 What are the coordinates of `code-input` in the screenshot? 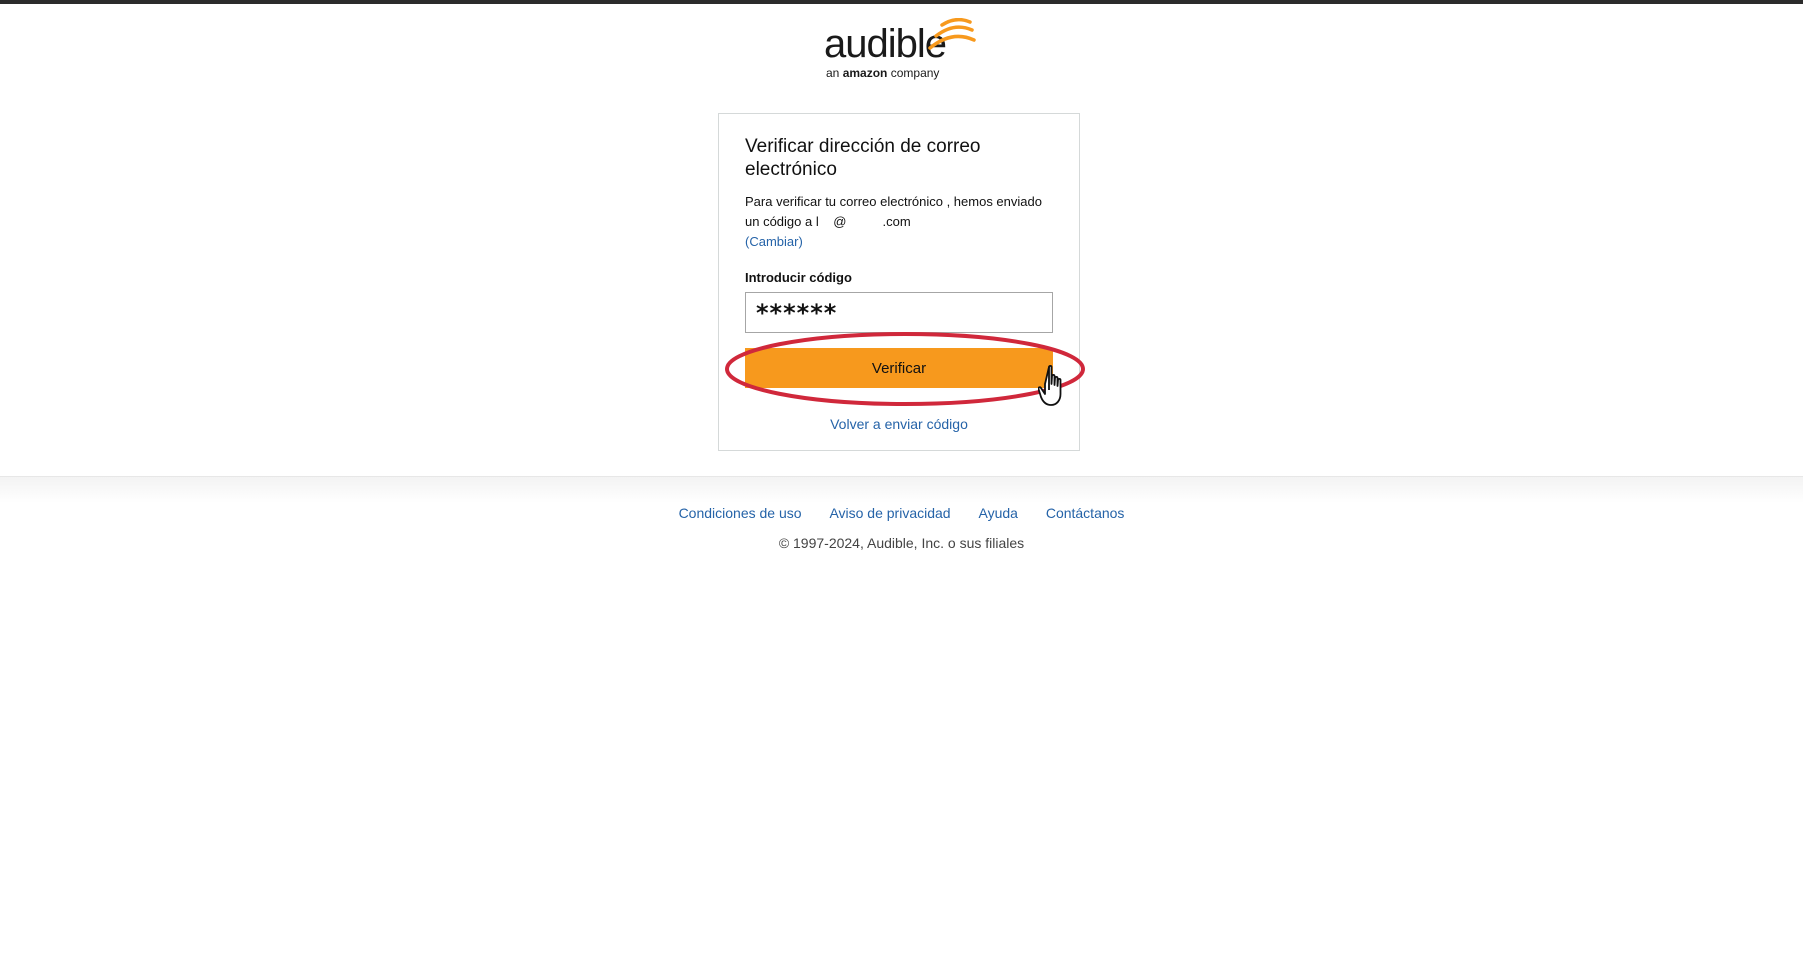 It's located at (899, 312).